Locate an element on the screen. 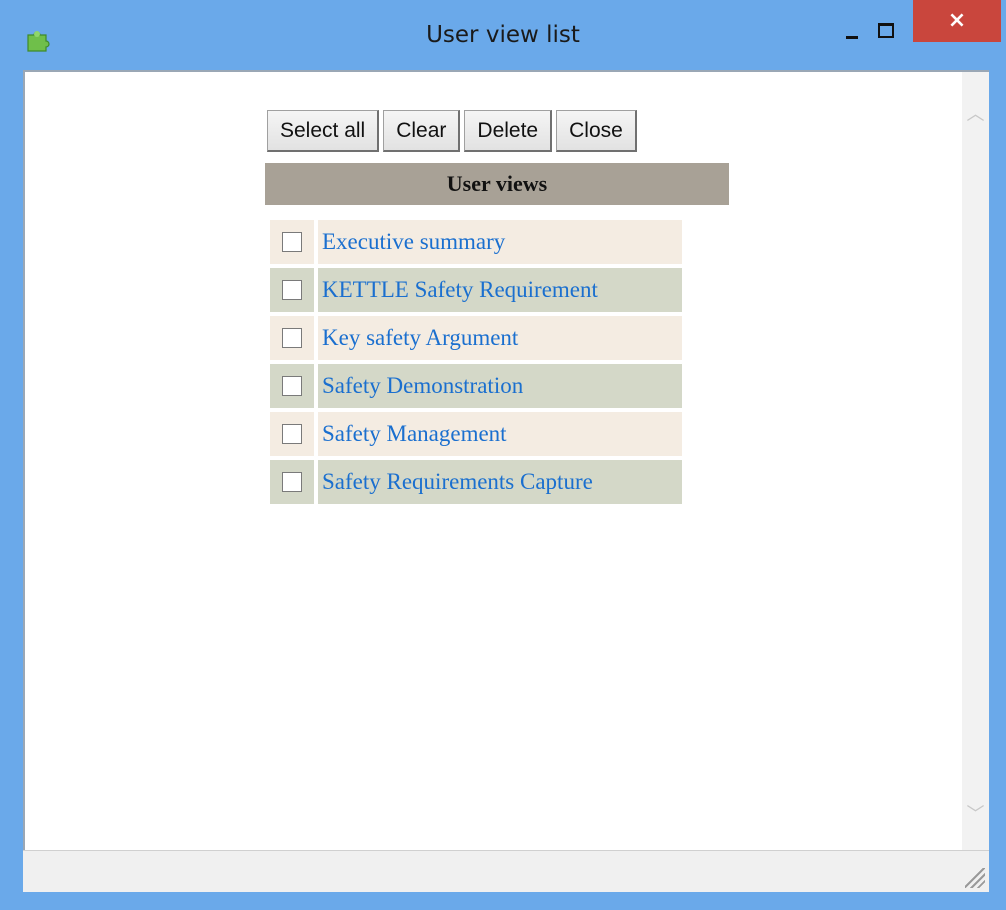 The height and width of the screenshot is (910, 1006). view-link: Safety Management is located at coordinates (500, 434).